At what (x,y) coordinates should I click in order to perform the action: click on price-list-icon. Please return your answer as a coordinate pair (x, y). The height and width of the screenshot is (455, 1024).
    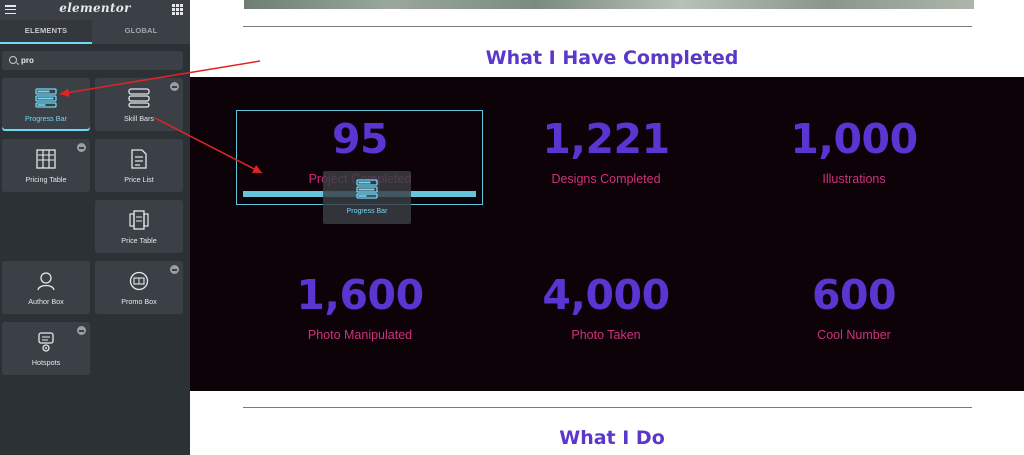
    Looking at the image, I should click on (139, 159).